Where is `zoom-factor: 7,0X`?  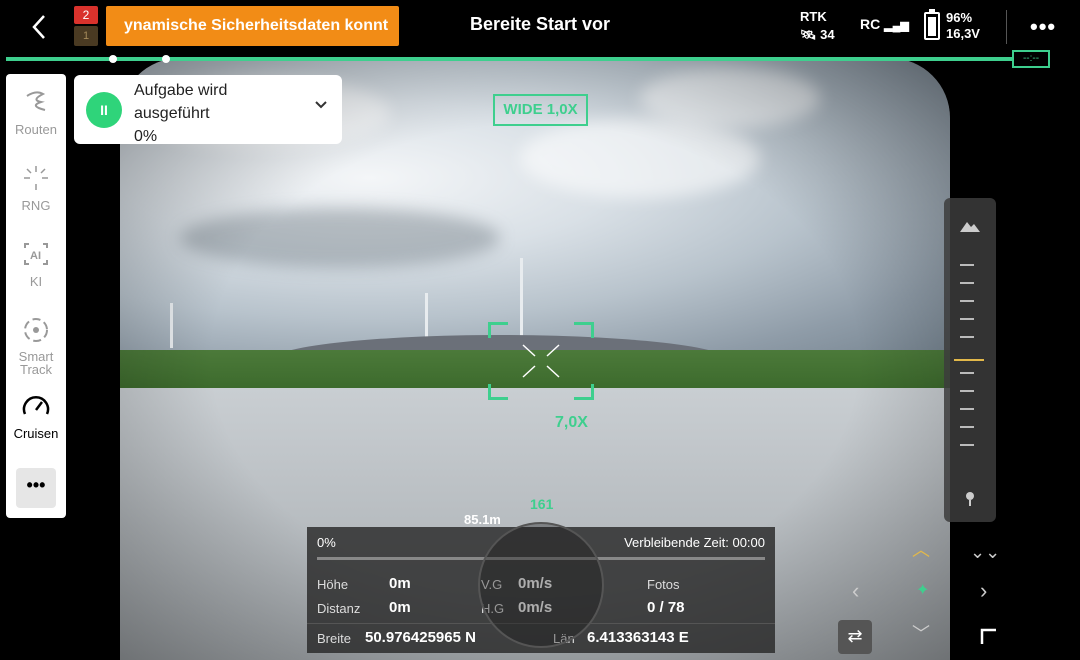 zoom-factor: 7,0X is located at coordinates (571, 422).